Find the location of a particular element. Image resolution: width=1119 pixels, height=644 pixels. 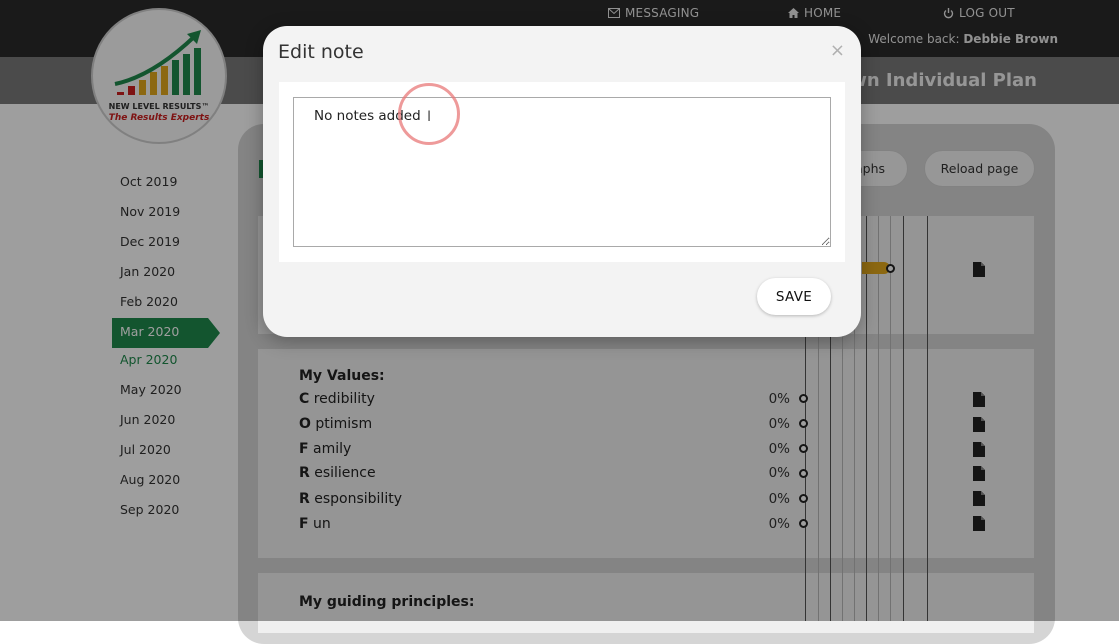

save-button: SAVE is located at coordinates (794, 296).